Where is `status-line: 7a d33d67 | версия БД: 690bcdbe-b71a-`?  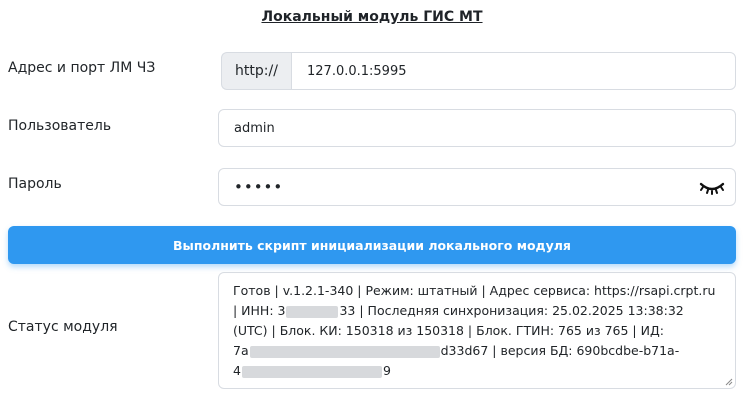 status-line: 7a d33d67 | версия БД: 690bcdbe-b71a- is located at coordinates (456, 350).